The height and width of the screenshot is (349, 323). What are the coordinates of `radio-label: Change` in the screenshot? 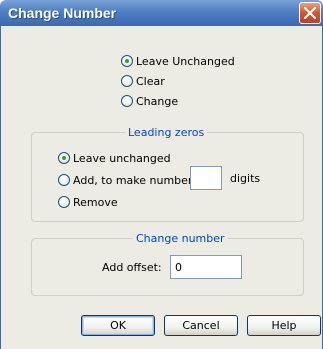 It's located at (157, 101).